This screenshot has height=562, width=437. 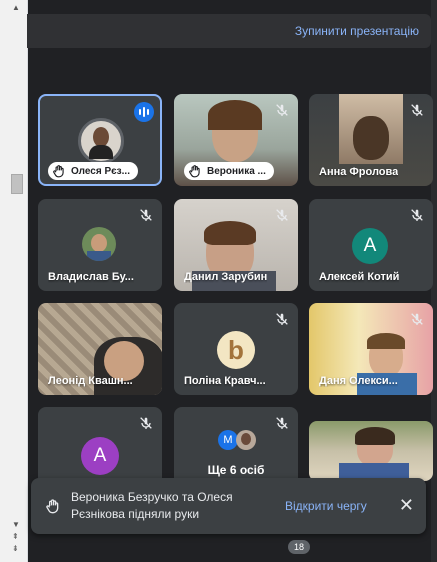 What do you see at coordinates (359, 277) in the screenshot?
I see `participant-name: Алексей Котий` at bounding box center [359, 277].